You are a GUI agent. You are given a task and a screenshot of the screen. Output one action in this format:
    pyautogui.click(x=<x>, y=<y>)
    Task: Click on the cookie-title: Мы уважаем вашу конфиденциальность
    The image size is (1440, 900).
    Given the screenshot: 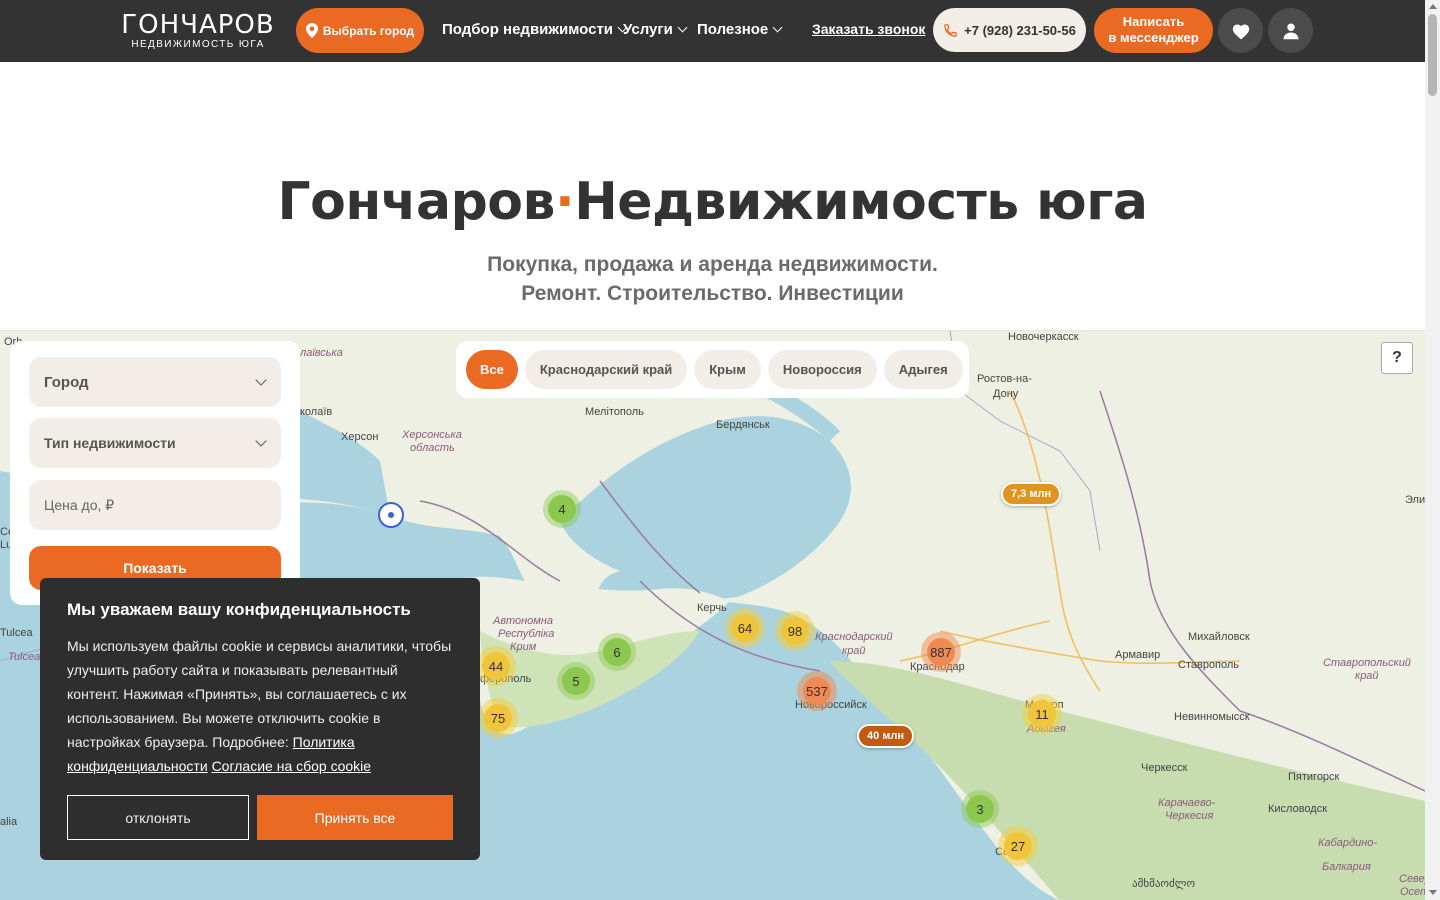 What is the action you would take?
    pyautogui.click(x=239, y=609)
    